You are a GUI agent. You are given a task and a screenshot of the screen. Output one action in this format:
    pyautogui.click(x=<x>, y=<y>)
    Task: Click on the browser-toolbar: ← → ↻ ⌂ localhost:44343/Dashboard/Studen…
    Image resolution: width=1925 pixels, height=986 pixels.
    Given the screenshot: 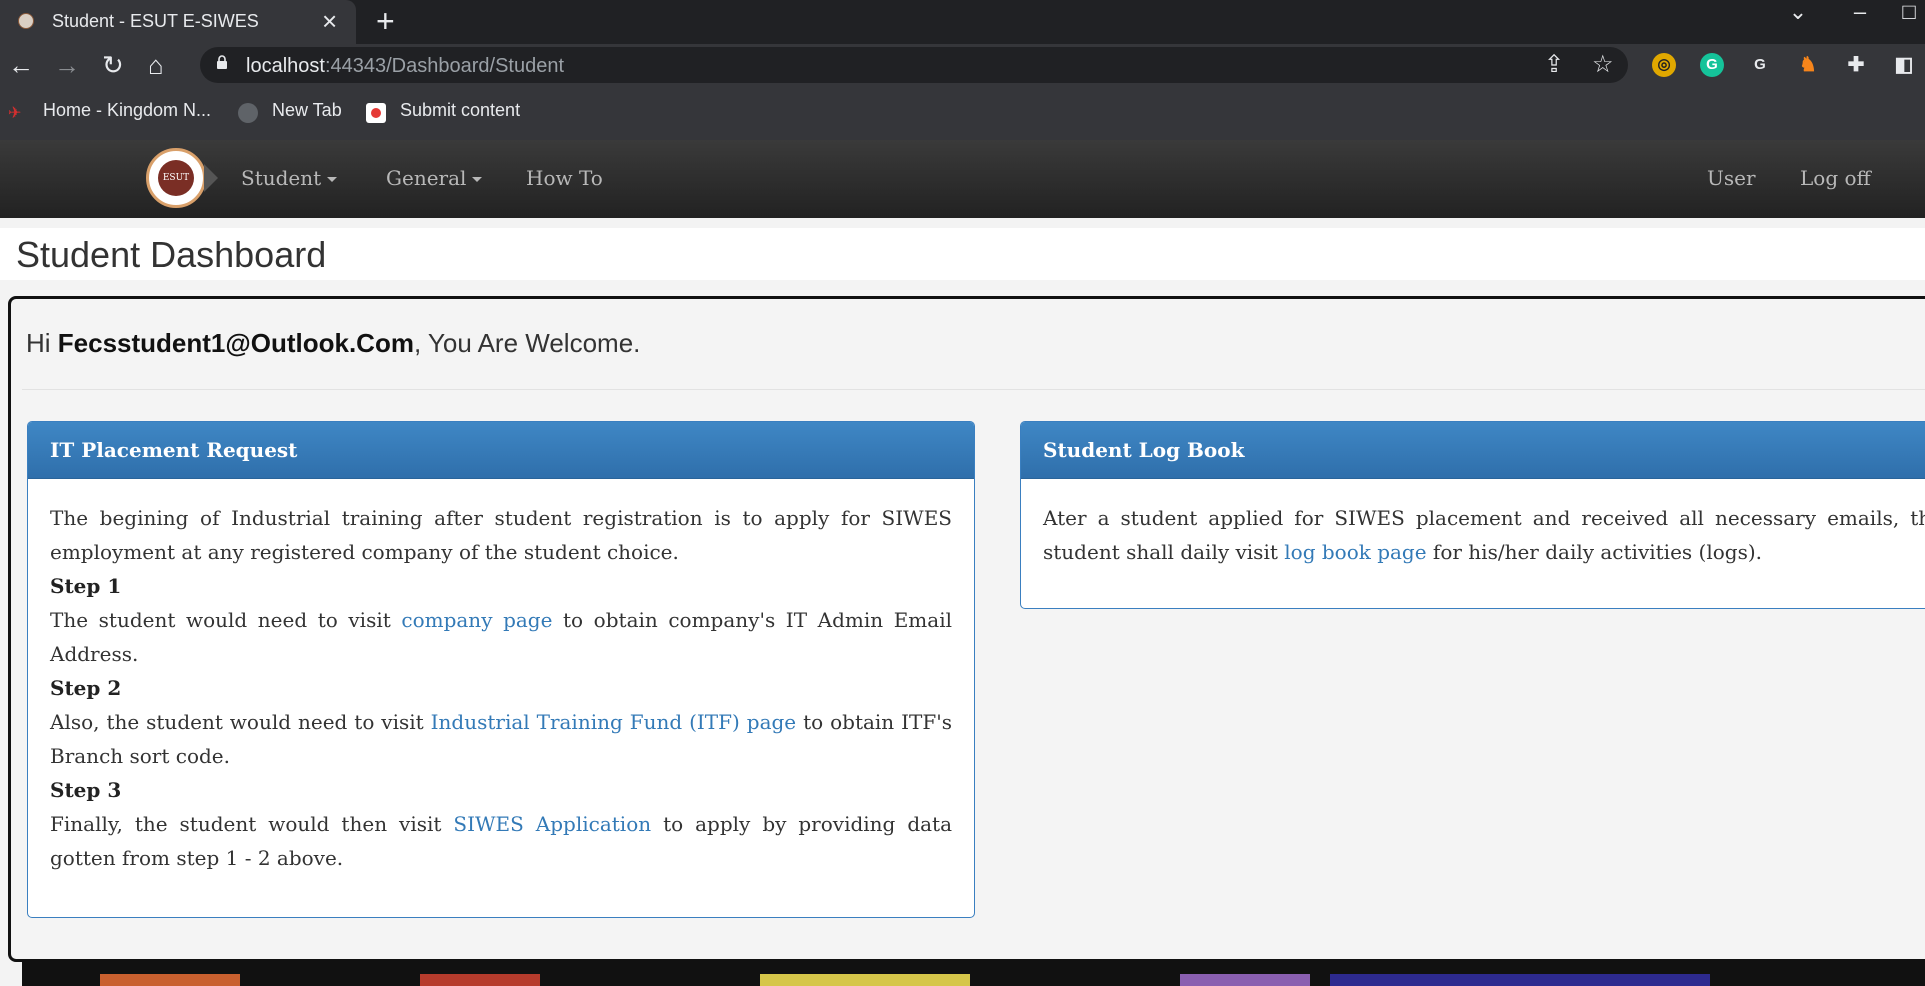 What is the action you would take?
    pyautogui.click(x=962, y=65)
    